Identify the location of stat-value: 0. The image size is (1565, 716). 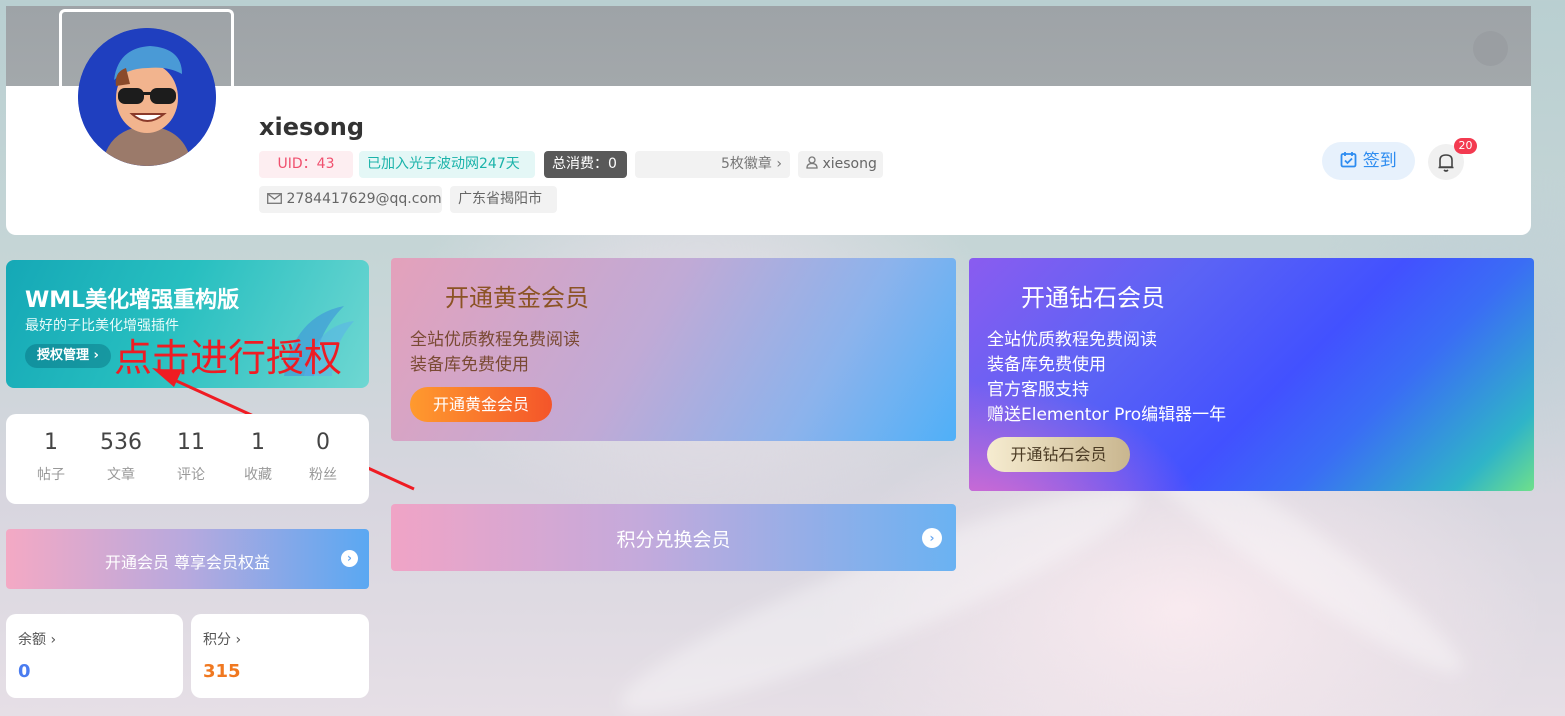
(323, 442).